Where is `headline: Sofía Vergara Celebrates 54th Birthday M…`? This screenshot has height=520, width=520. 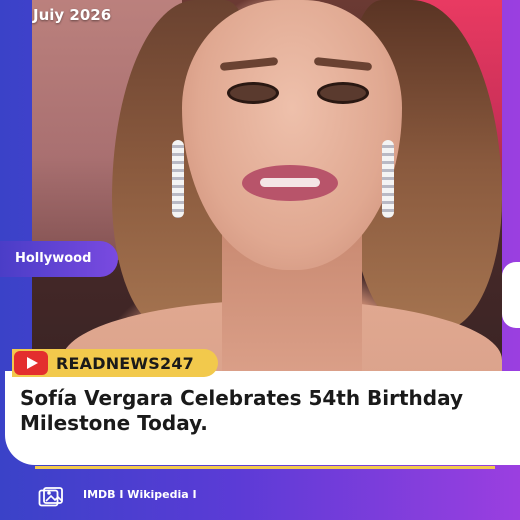
headline: Sofía Vergara Celebrates 54th Birthday M… is located at coordinates (242, 410).